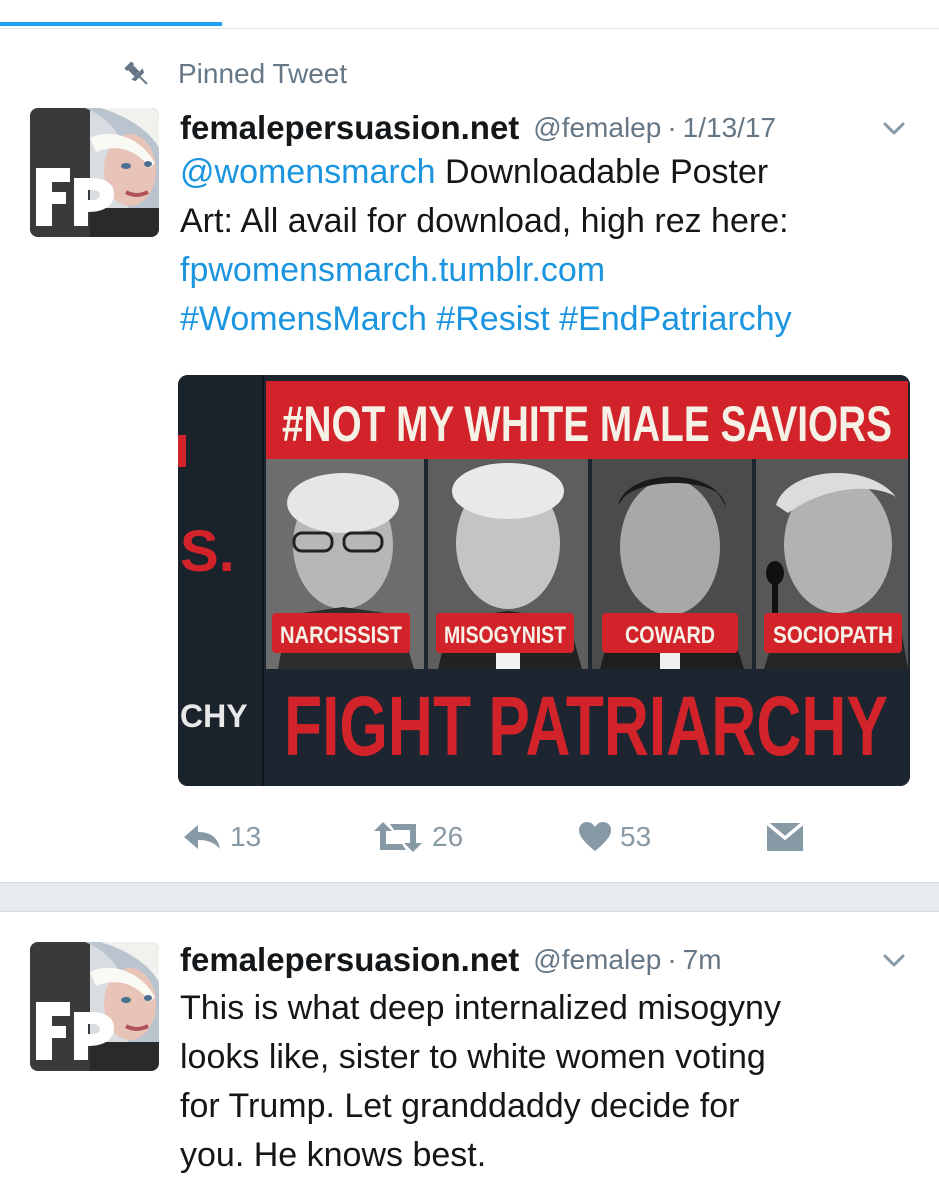 This screenshot has width=939, height=1200. I want to click on url-link: fpwomensmarch.tumblr.com, so click(550, 270).